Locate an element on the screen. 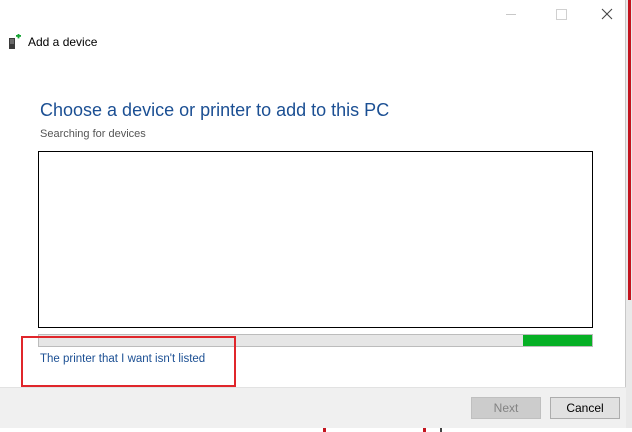 The image size is (632, 432). desktop-window-edge is located at coordinates (629, 150).